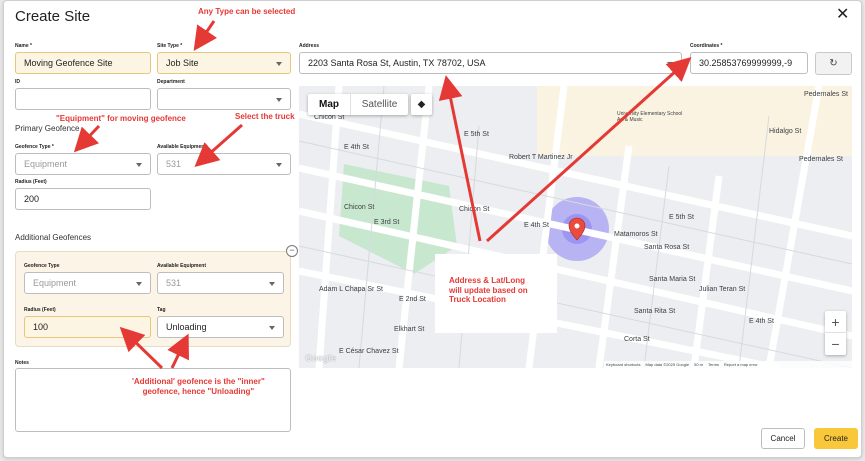  I want to click on create-button: Create, so click(836, 438).